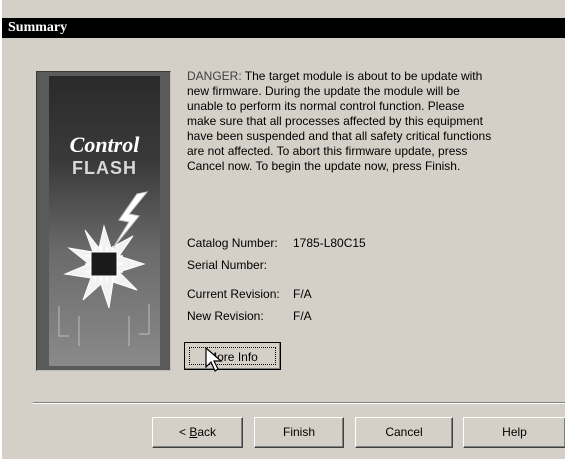 The height and width of the screenshot is (459, 565). What do you see at coordinates (227, 265) in the screenshot?
I see `serial-number-label: Serial Number:` at bounding box center [227, 265].